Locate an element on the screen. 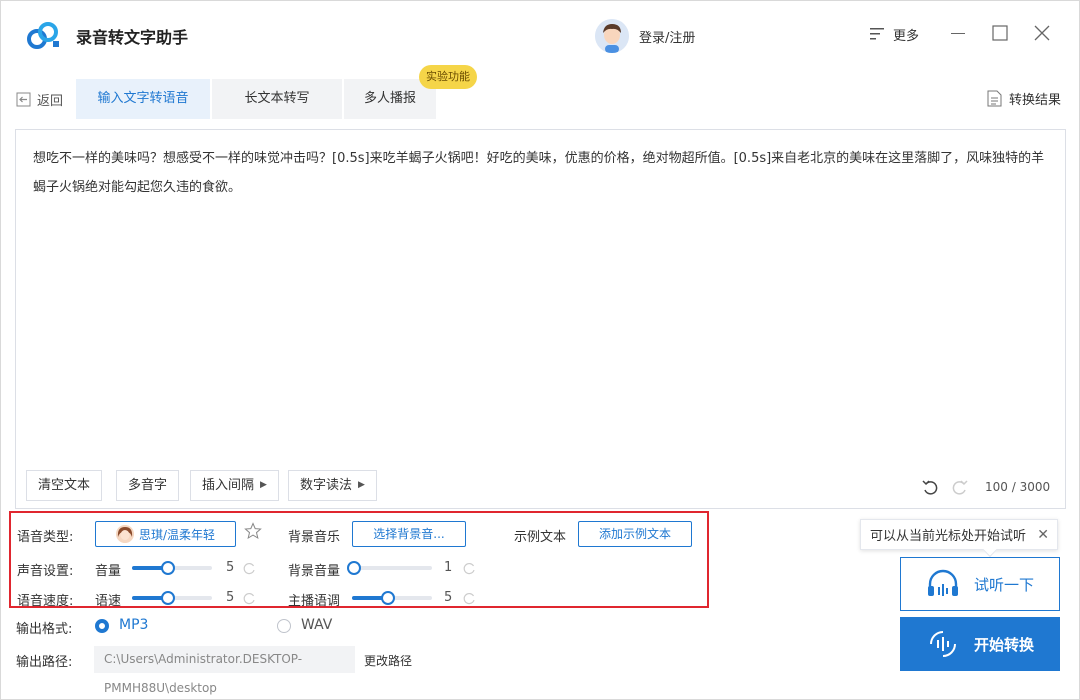 Image resolution: width=1080 pixels, height=700 pixels. conversion-result-button: 转换结果 is located at coordinates (1024, 98).